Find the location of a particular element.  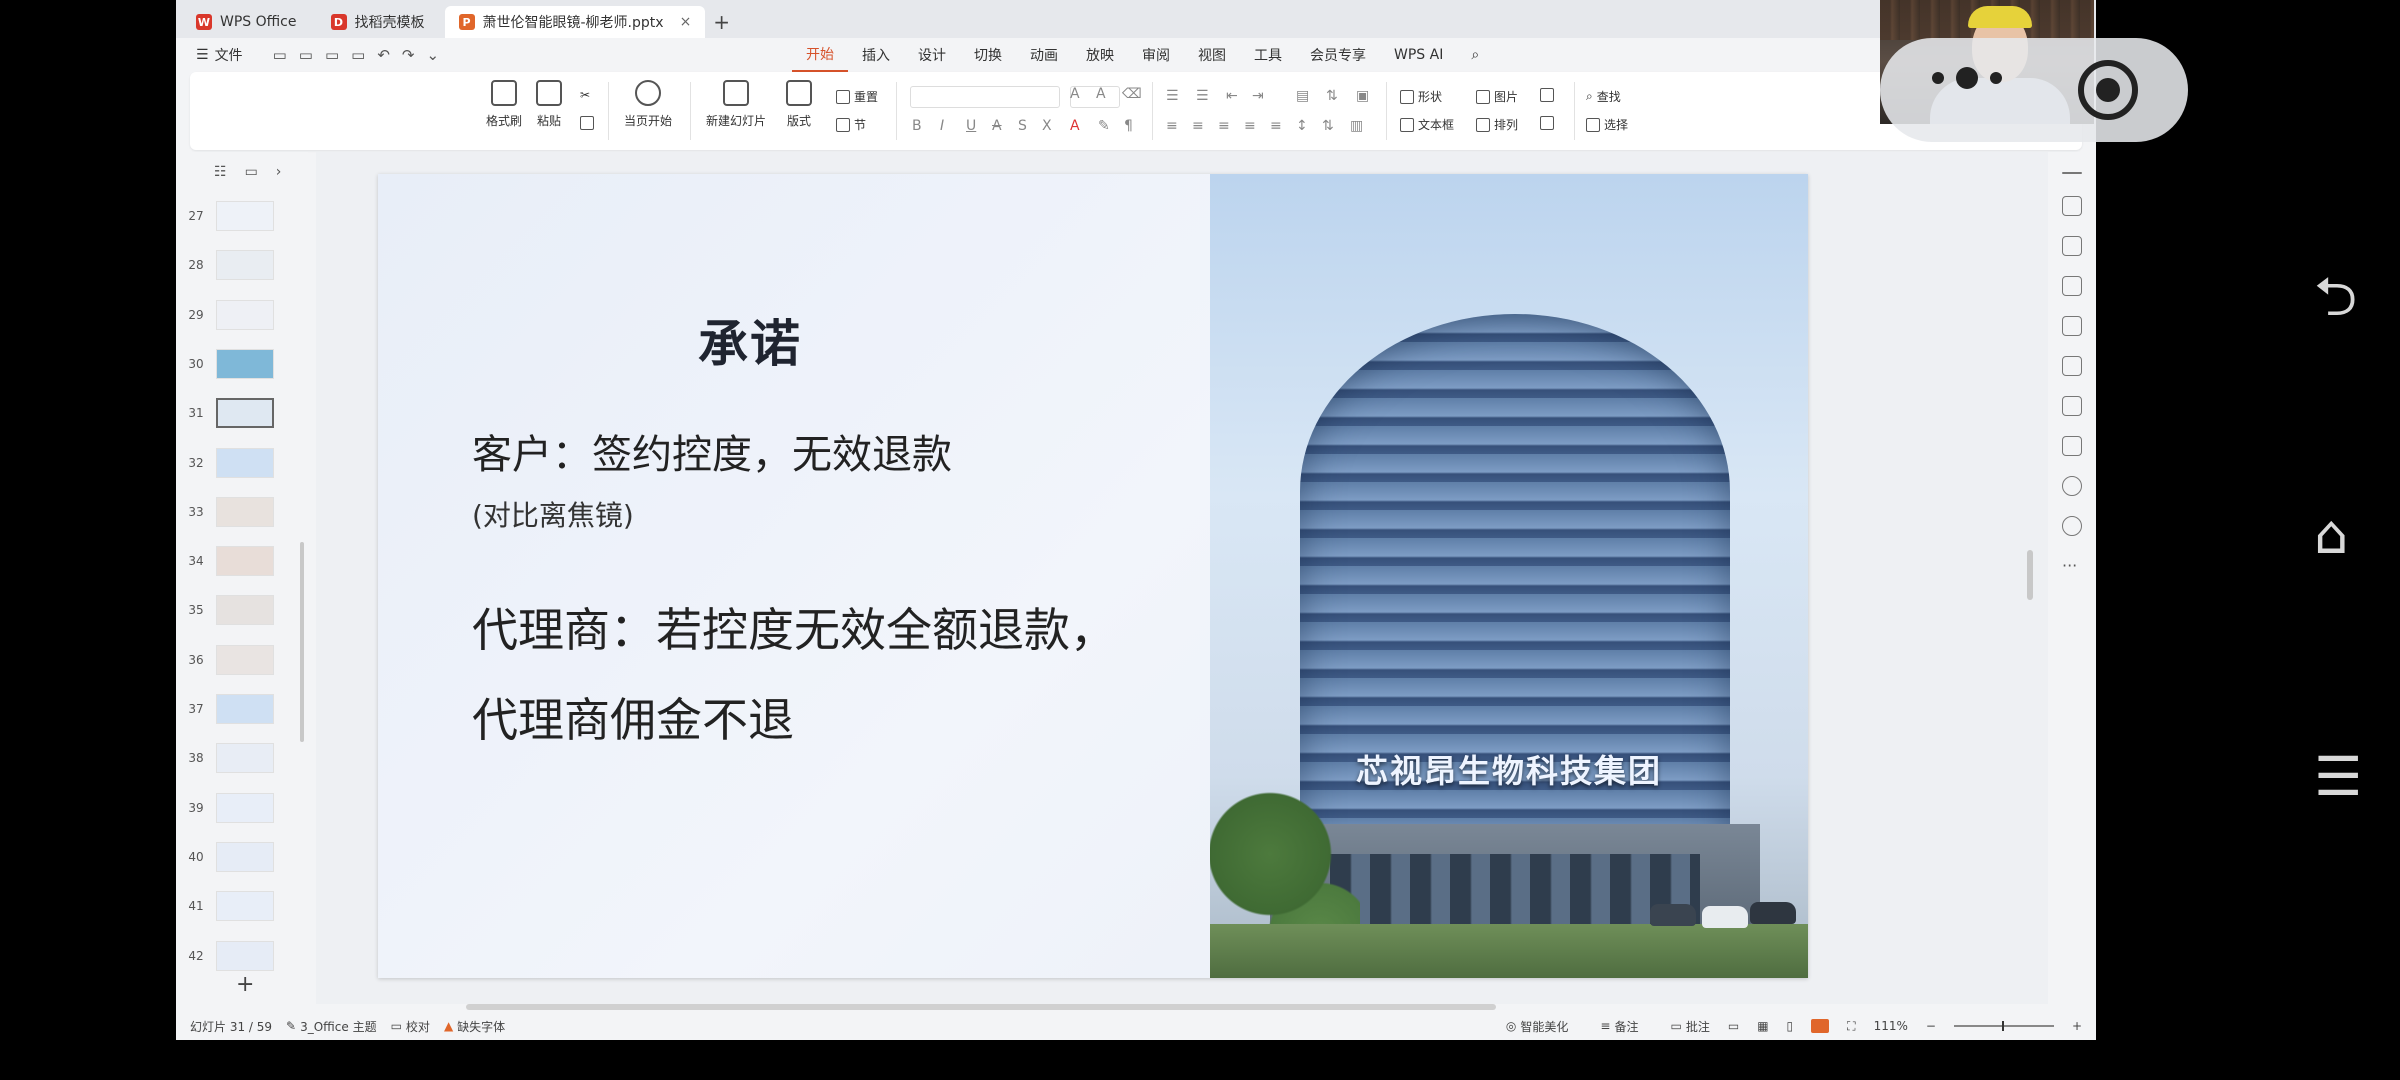

zoom-in-icon: + is located at coordinates (2077, 1026).